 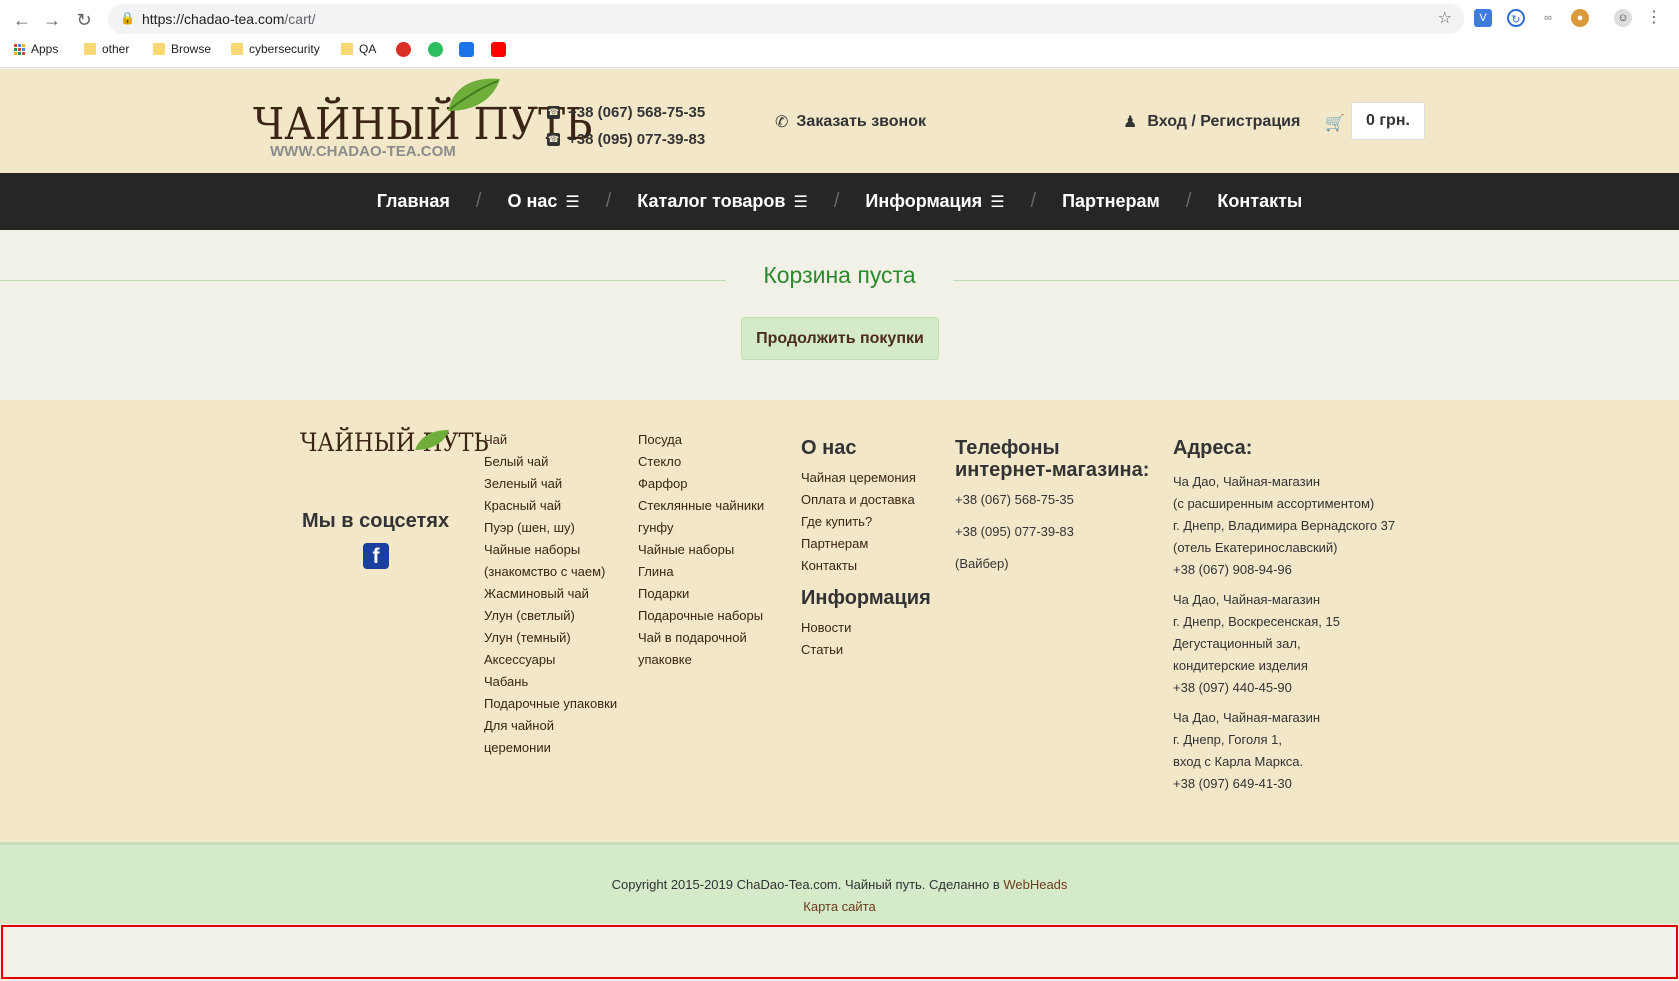 I want to click on footer-link: Чайная церемония, so click(x=866, y=478).